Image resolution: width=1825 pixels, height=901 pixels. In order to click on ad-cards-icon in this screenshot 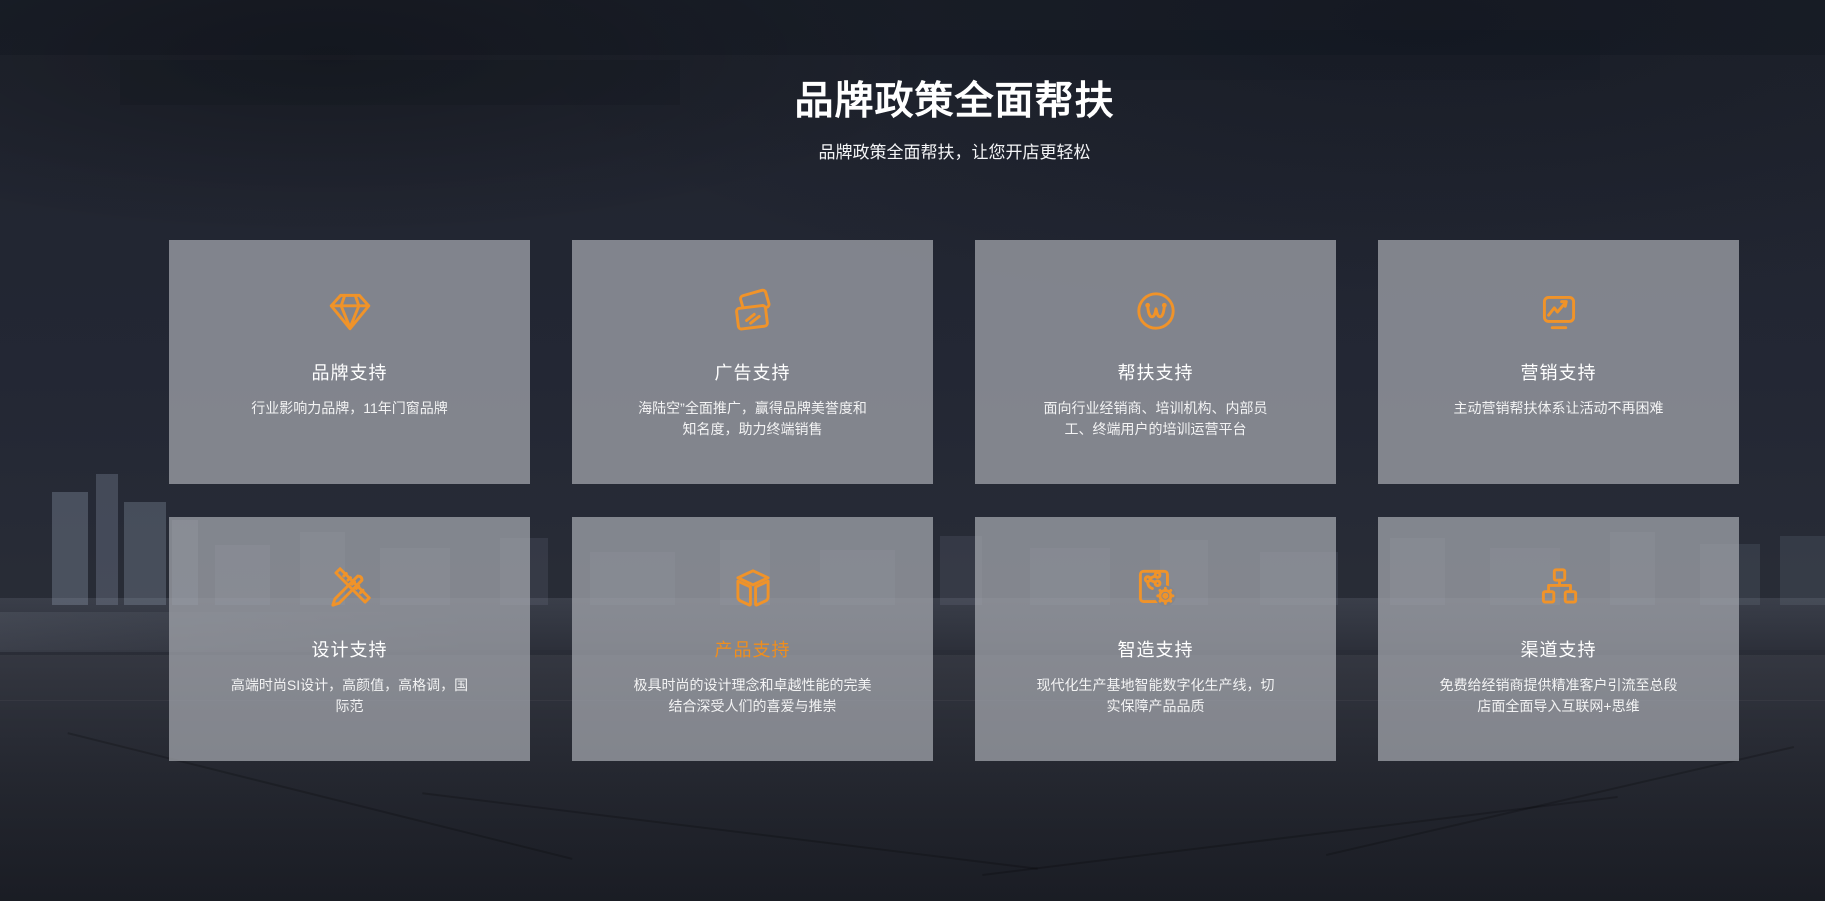, I will do `click(752, 309)`.